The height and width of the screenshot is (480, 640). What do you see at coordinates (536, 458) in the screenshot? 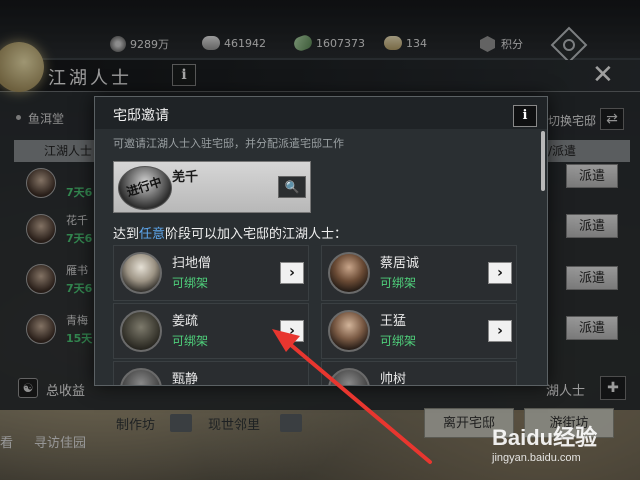
I see `watermark-url: jingyan.baidu.com` at bounding box center [536, 458].